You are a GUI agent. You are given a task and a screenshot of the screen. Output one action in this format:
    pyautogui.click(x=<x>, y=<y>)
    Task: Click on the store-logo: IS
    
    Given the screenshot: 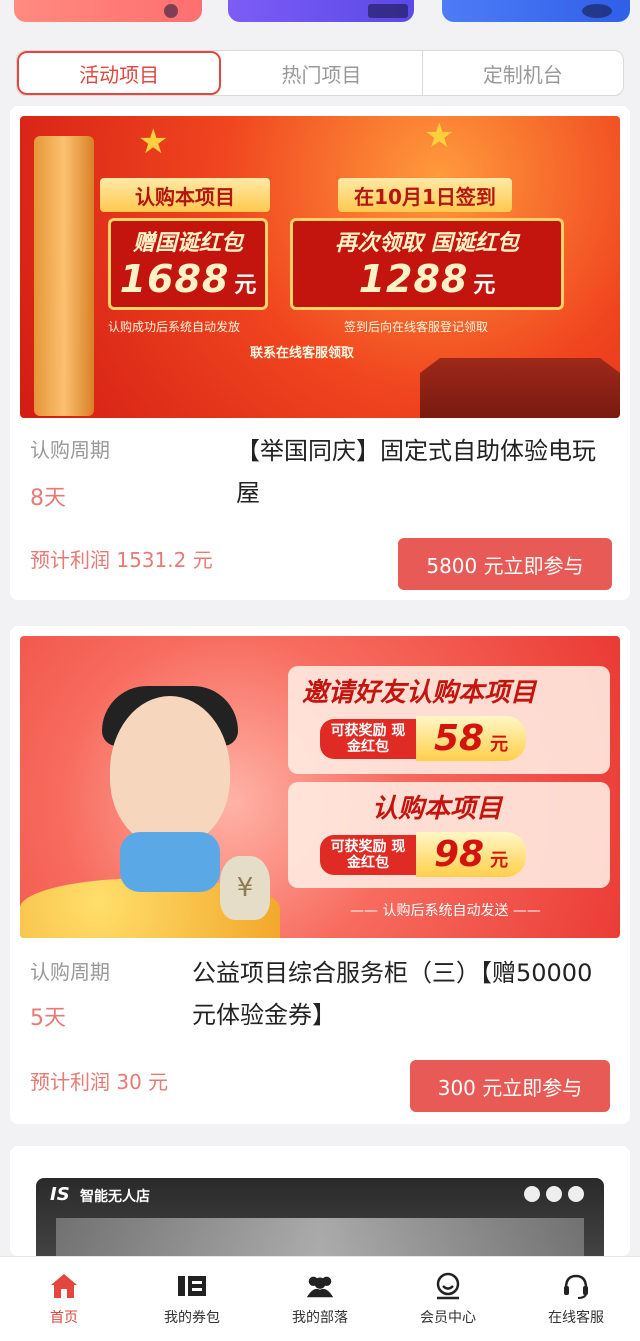 What is the action you would take?
    pyautogui.click(x=60, y=1194)
    